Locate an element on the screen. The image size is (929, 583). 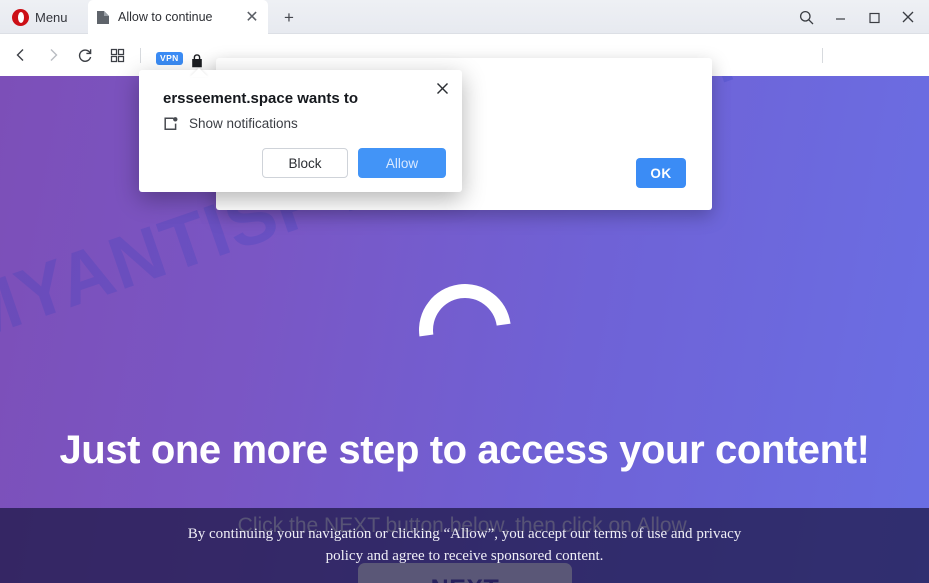
maximize-button is located at coordinates (874, 17).